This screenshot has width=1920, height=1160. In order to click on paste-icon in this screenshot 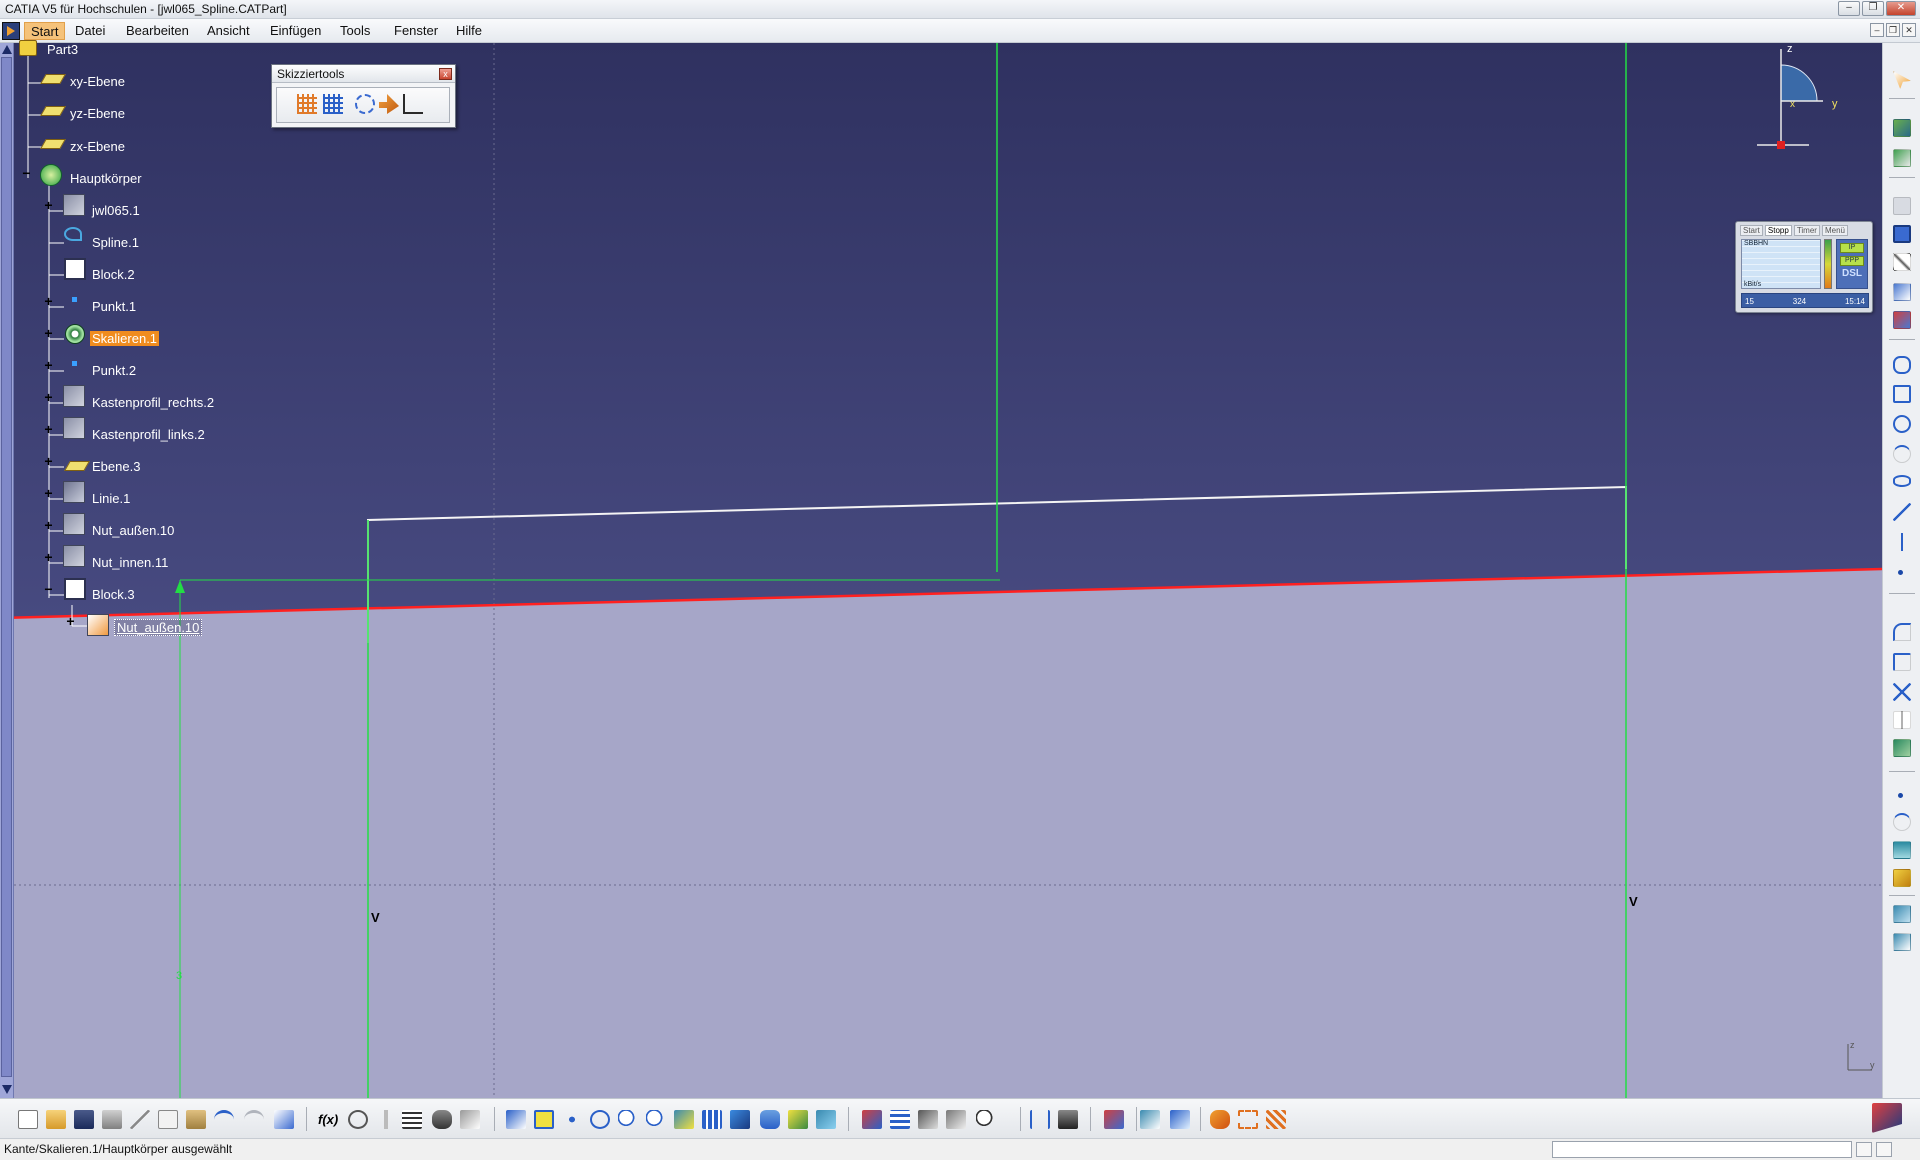, I will do `click(196, 1119)`.